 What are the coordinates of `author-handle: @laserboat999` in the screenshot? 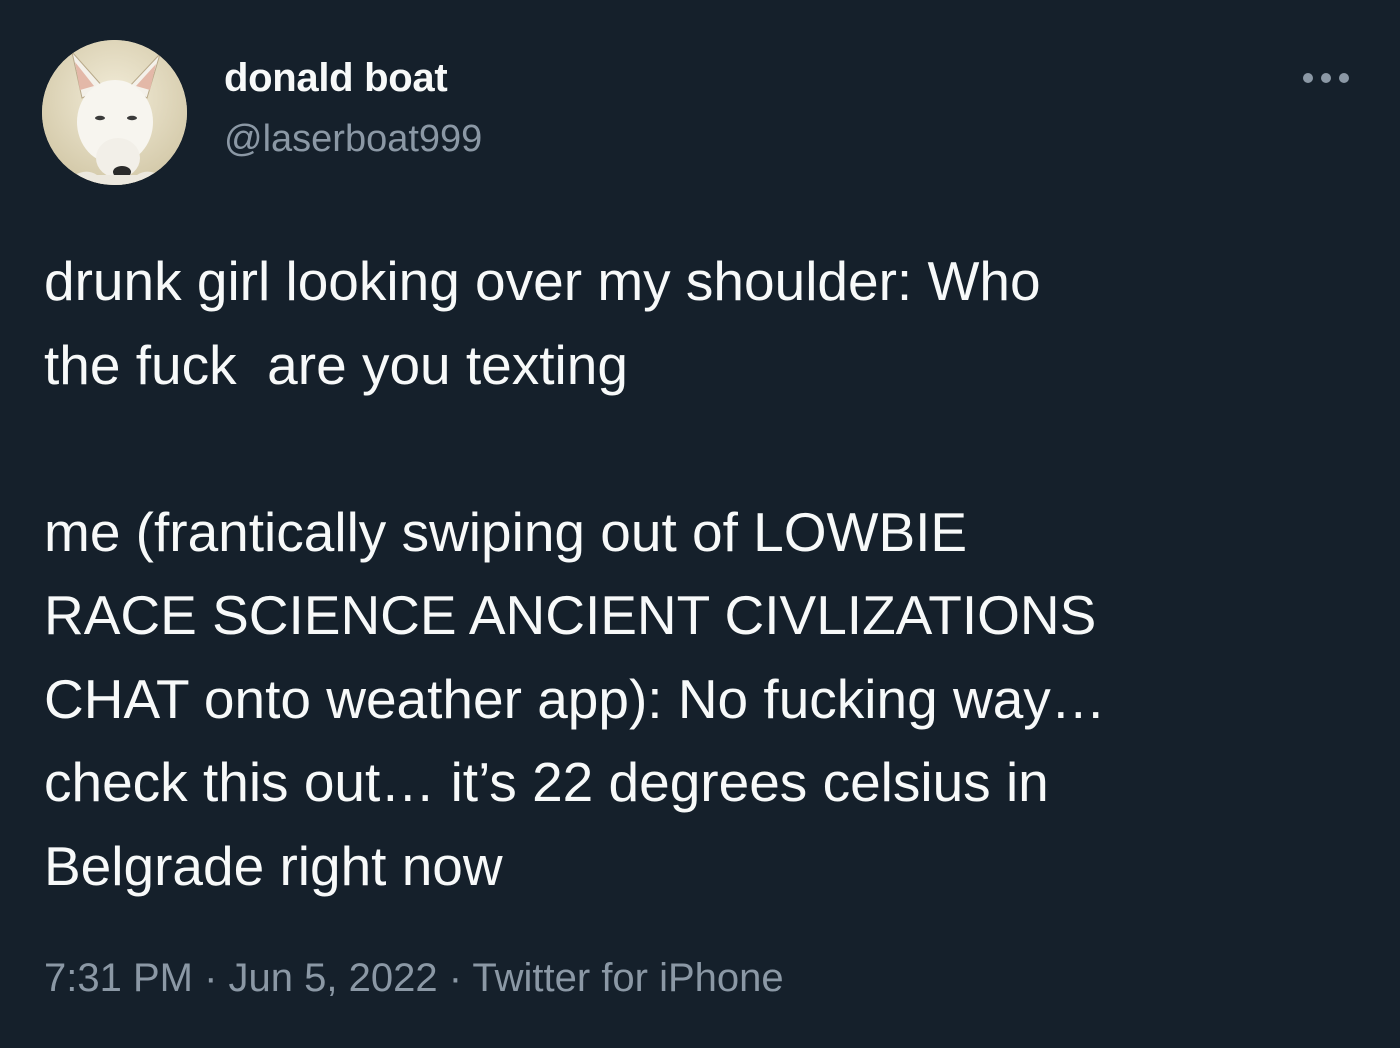 It's located at (353, 139).